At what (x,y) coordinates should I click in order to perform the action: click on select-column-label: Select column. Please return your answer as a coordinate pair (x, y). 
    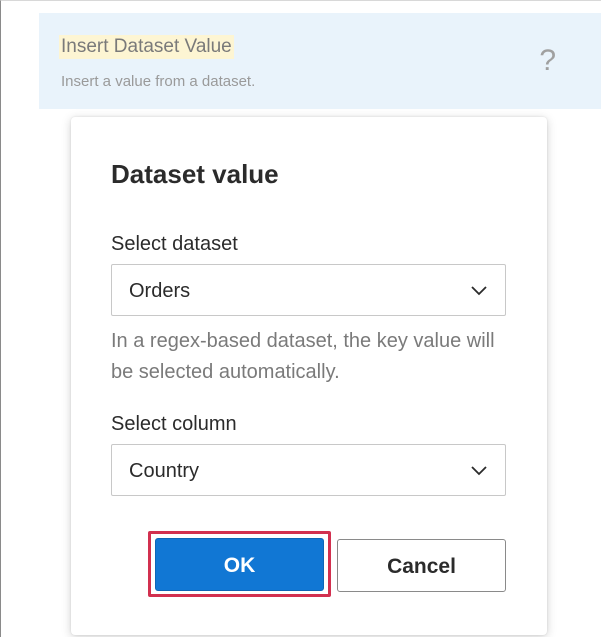
    Looking at the image, I should click on (174, 424).